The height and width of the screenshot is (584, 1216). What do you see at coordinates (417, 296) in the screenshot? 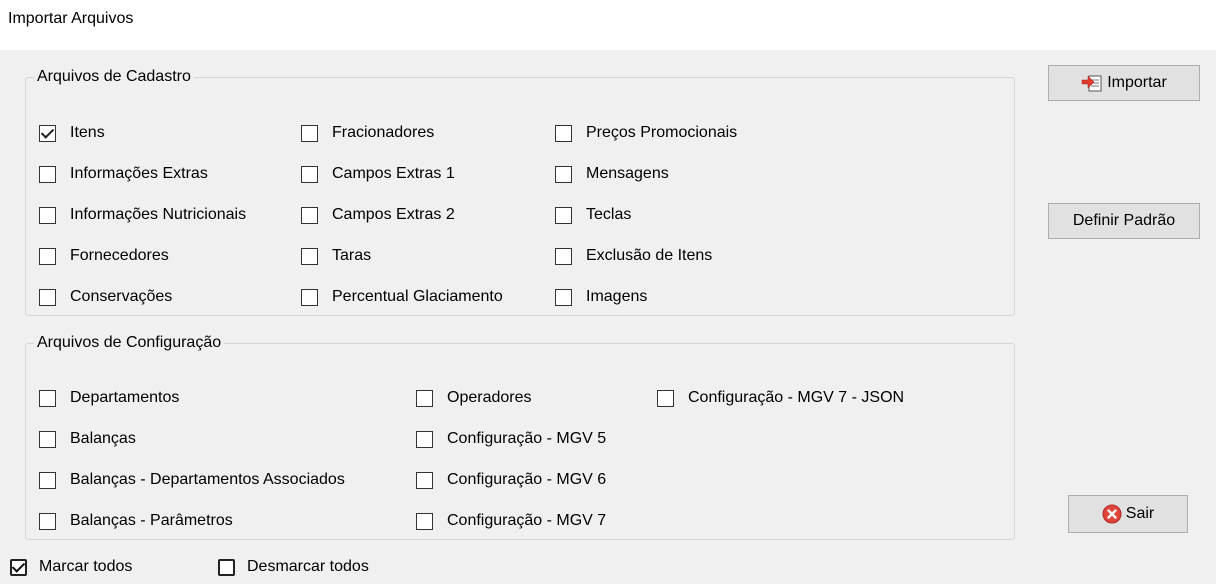
I see `checkbox-label: Percentual Glaciamento` at bounding box center [417, 296].